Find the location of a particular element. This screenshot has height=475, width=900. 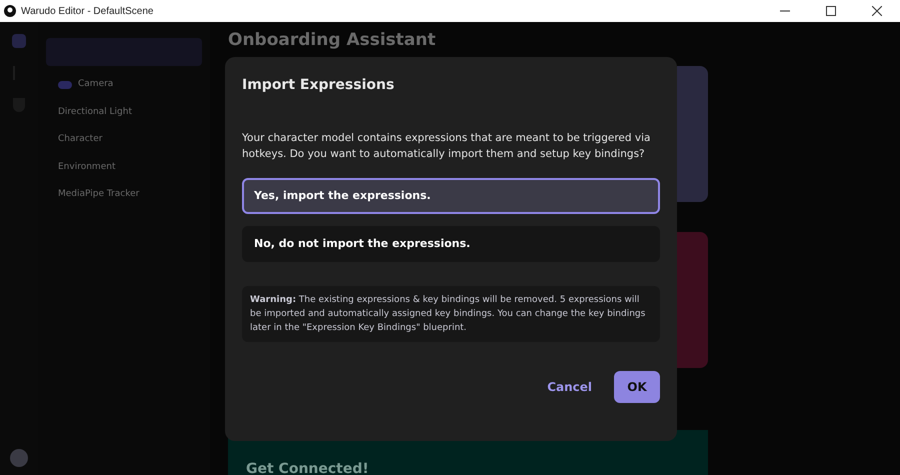

page-heading: Onboarding Assistant is located at coordinates (332, 40).